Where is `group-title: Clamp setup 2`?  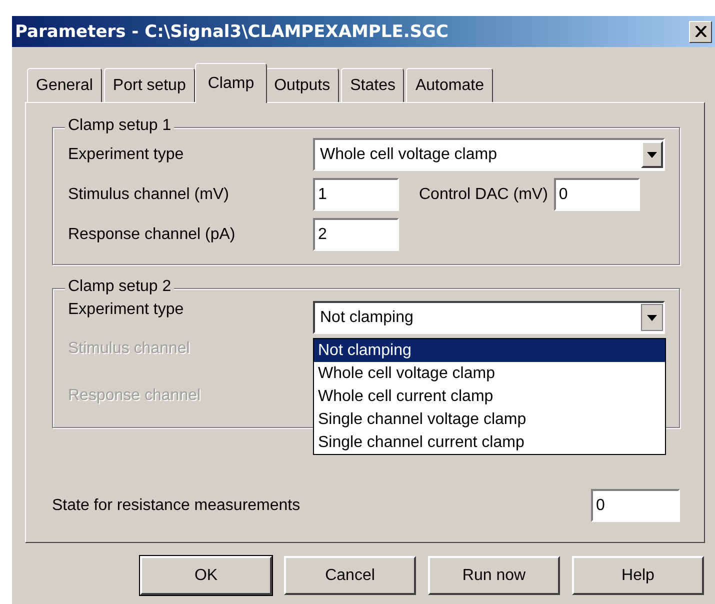
group-title: Clamp setup 2 is located at coordinates (119, 287).